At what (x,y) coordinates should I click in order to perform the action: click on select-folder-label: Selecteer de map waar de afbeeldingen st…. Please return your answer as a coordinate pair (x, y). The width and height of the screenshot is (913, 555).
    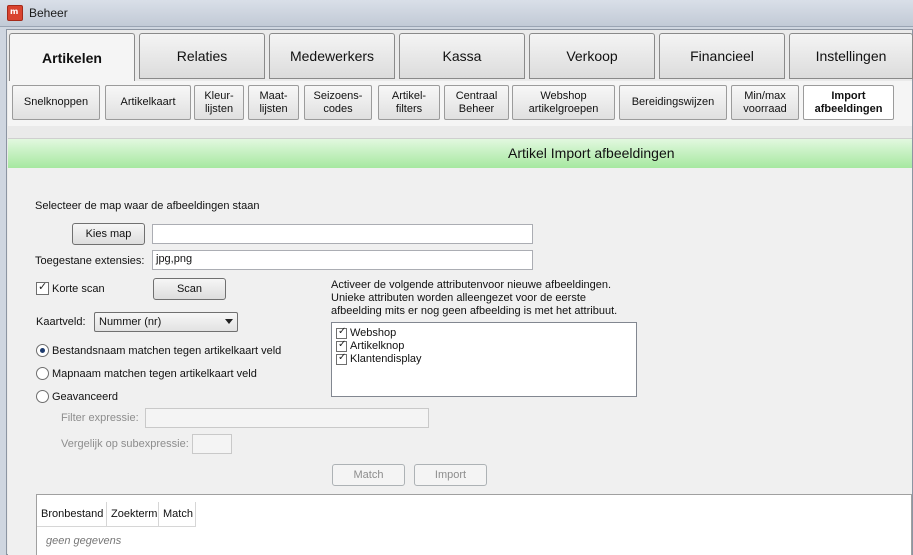
    Looking at the image, I should click on (147, 206).